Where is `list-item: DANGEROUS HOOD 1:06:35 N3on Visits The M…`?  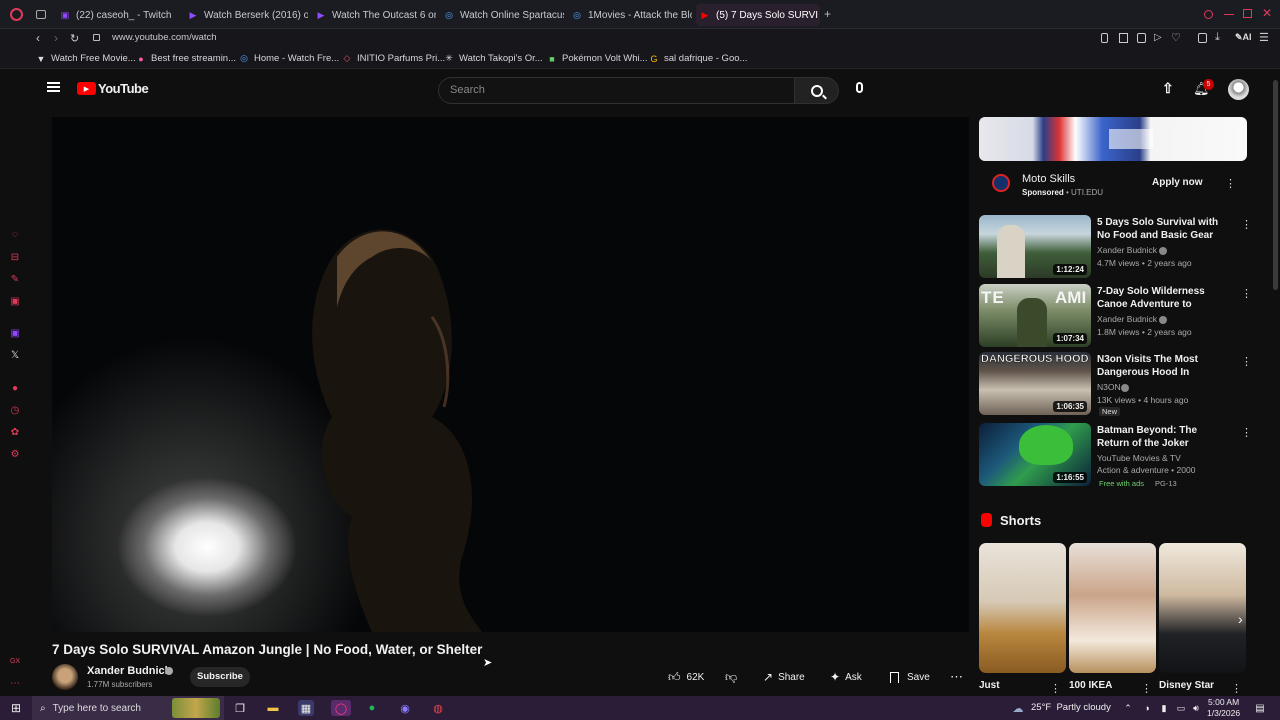 list-item: DANGEROUS HOOD 1:06:35 N3on Visits The M… is located at coordinates (1115, 387).